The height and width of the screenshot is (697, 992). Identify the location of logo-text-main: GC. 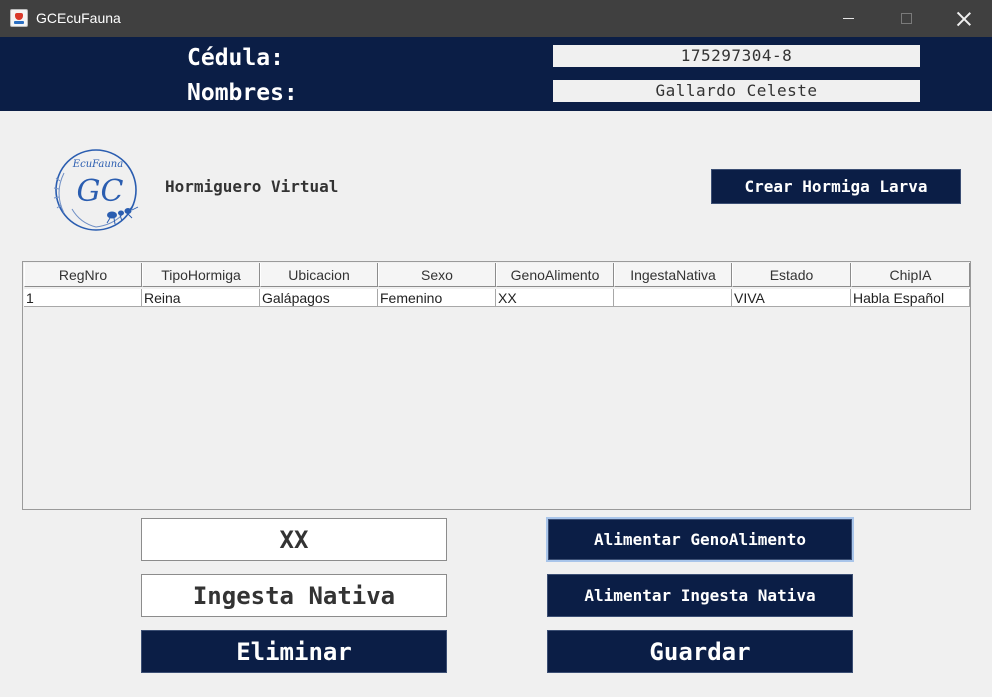
(100, 191).